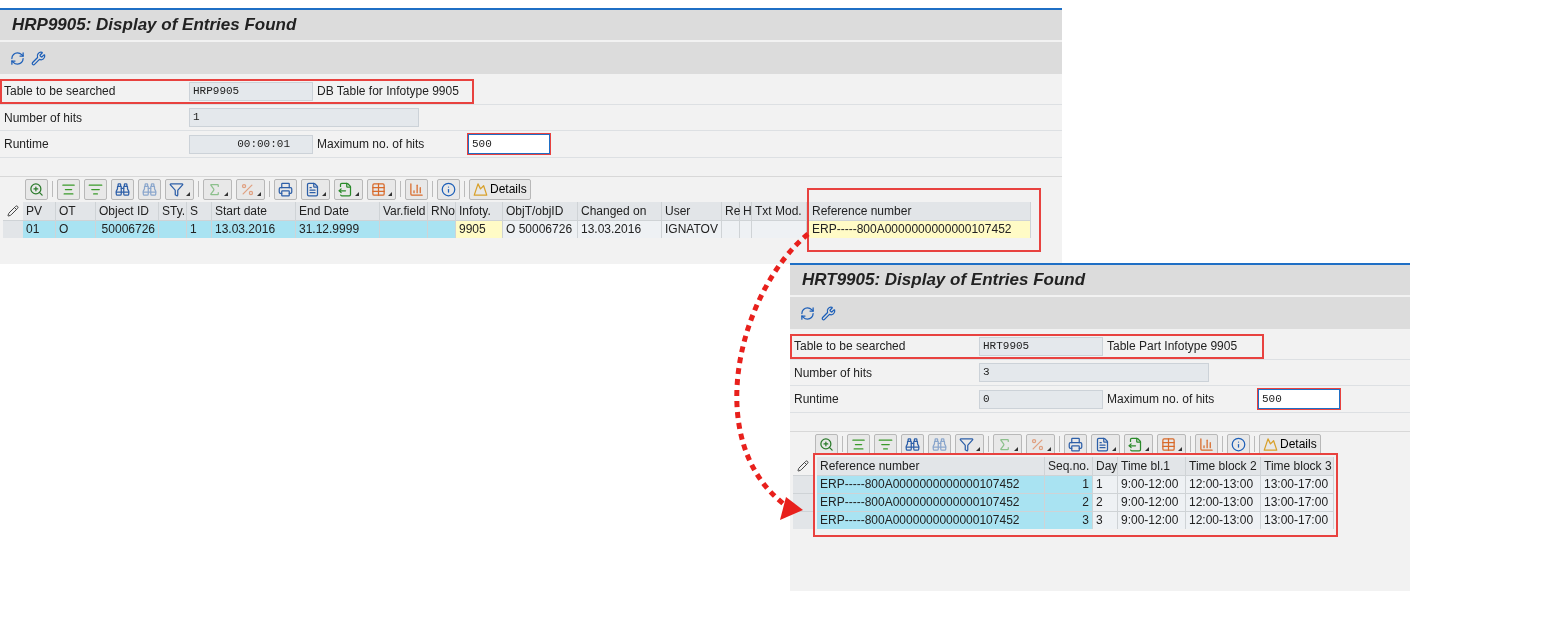 The image size is (1544, 632). Describe the element at coordinates (540, 210) in the screenshot. I see `column-header: ObjT/objID` at that location.